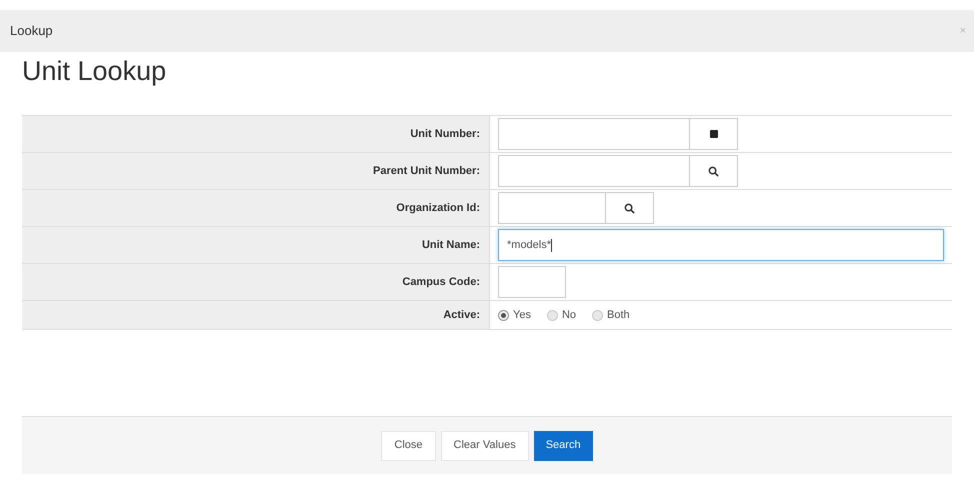 The width and height of the screenshot is (974, 477). I want to click on radio-option: No, so click(561, 315).